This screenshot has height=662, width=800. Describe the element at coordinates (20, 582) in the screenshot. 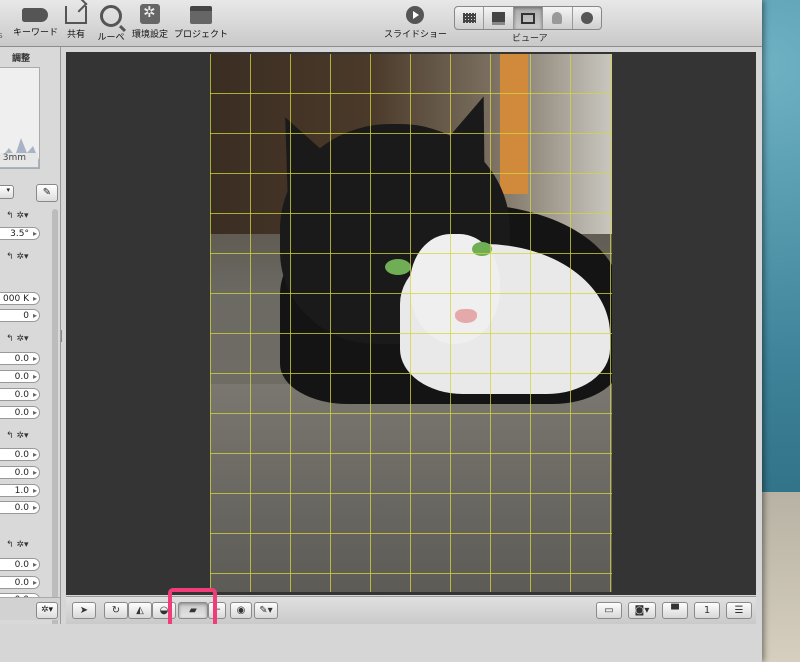

I see `levels-field-2: 0.0` at that location.